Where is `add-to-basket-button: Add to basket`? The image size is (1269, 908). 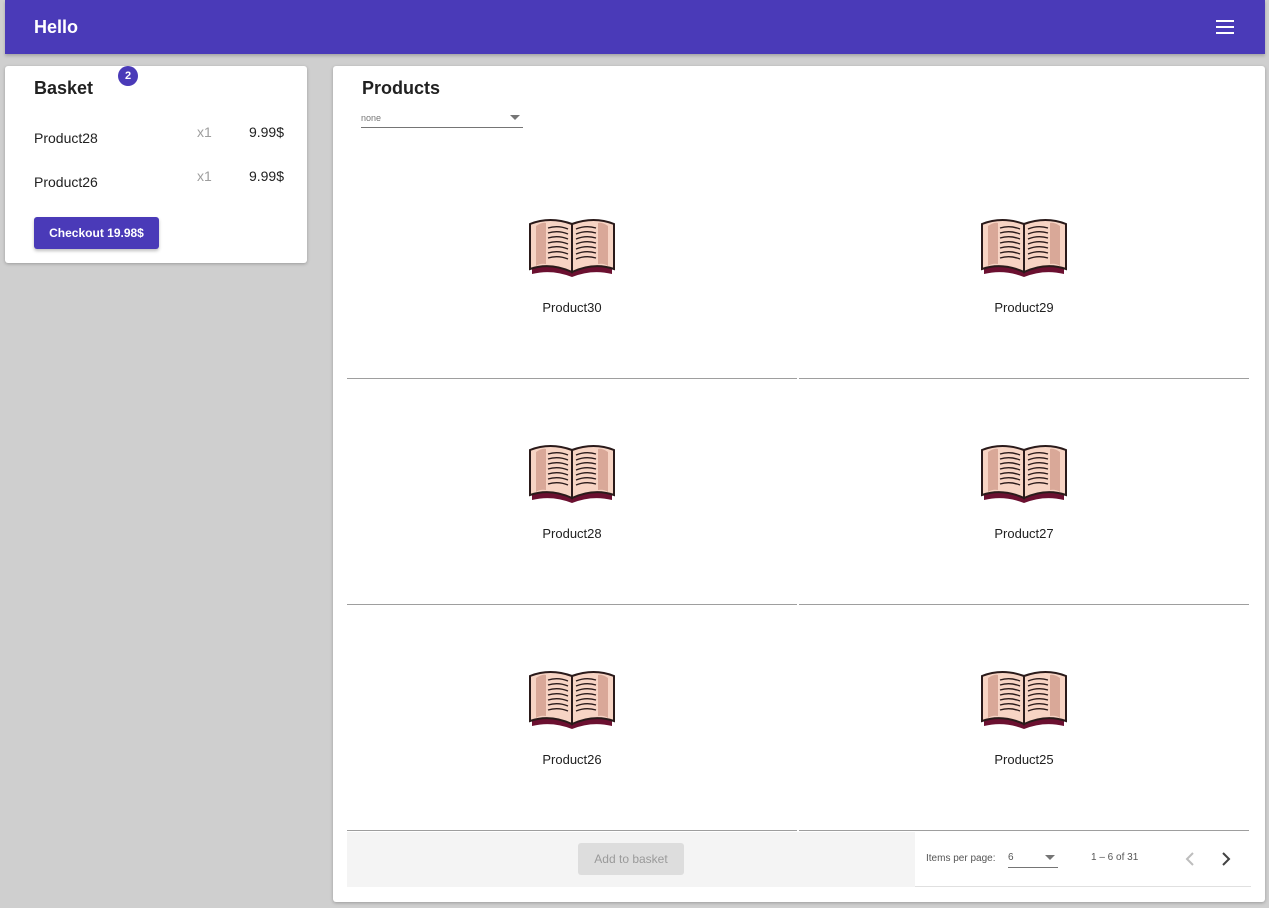
add-to-basket-button: Add to basket is located at coordinates (631, 859).